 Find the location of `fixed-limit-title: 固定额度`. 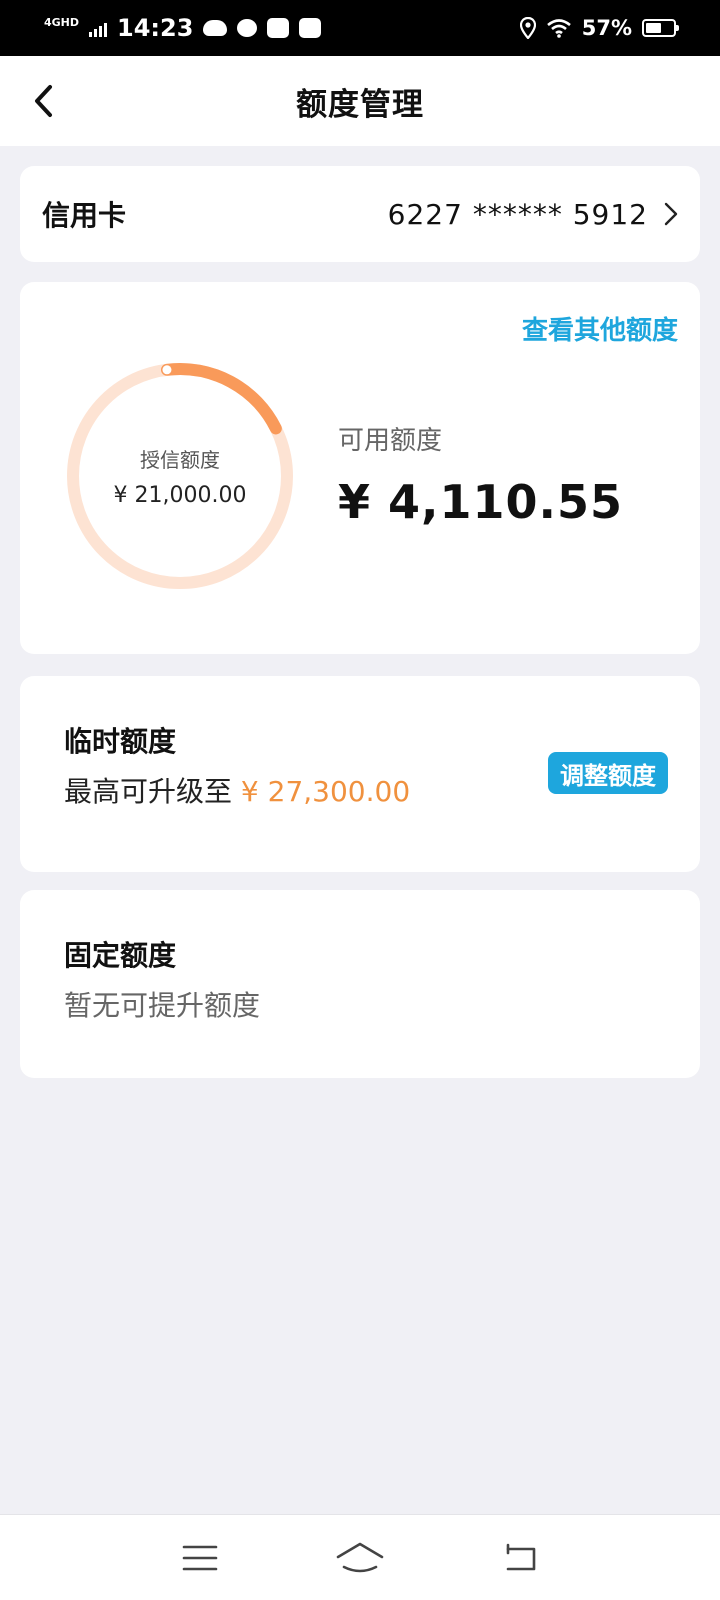

fixed-limit-title: 固定额度 is located at coordinates (120, 955).